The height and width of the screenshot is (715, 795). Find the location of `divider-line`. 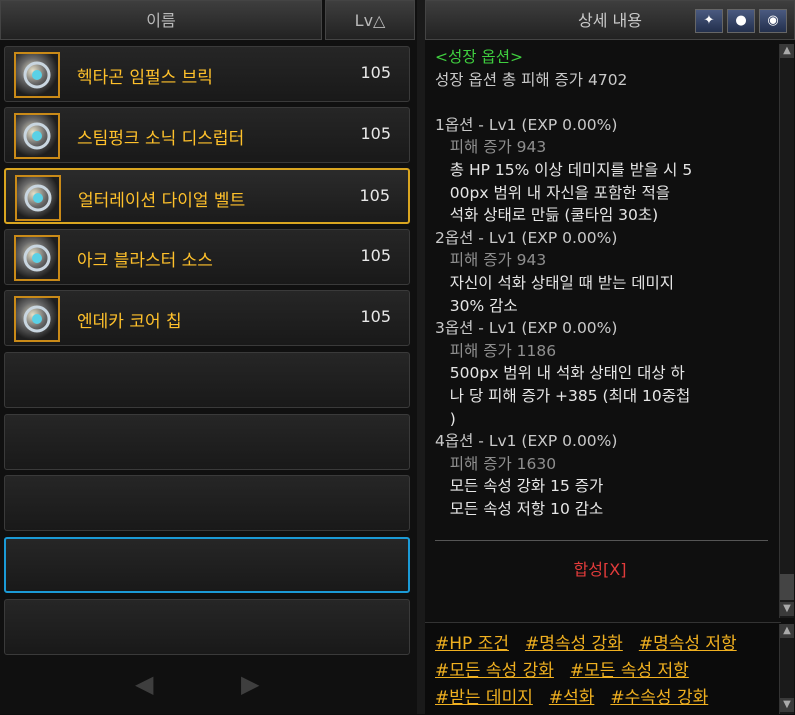

divider-line is located at coordinates (601, 540).